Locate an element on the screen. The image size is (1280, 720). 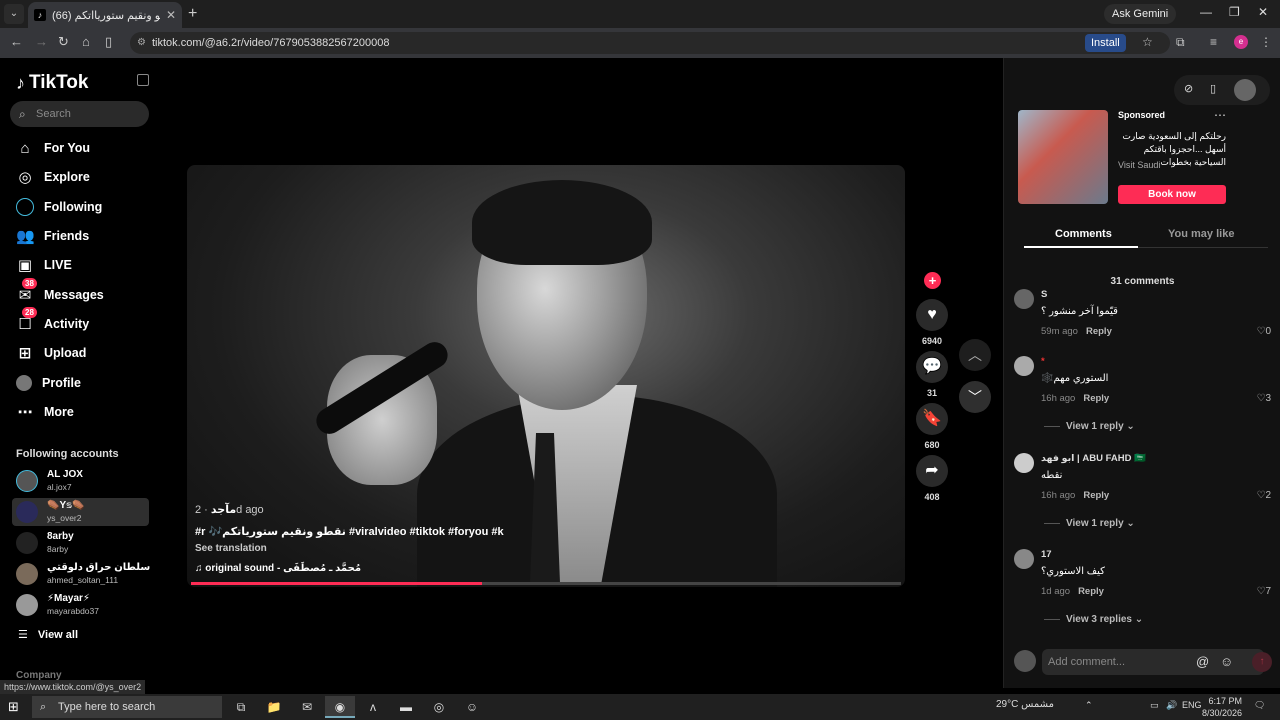
minimize-icon: — is located at coordinates (1206, 12).